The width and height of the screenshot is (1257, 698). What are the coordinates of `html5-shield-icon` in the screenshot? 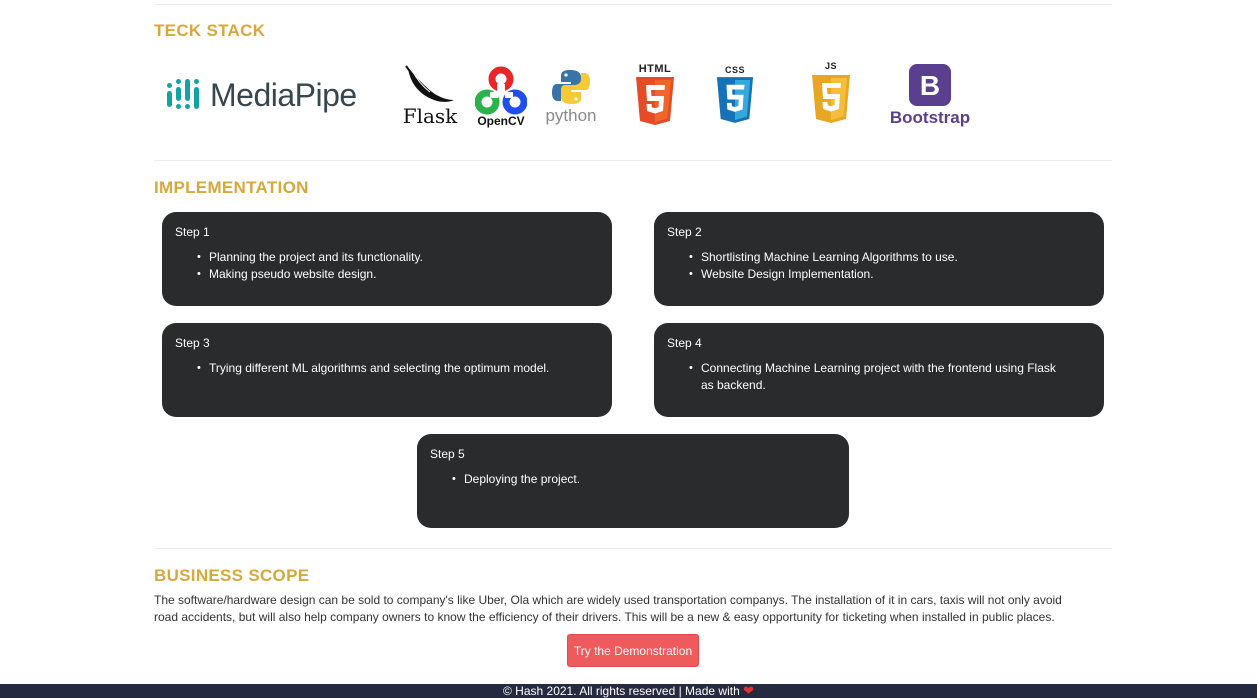 It's located at (655, 101).